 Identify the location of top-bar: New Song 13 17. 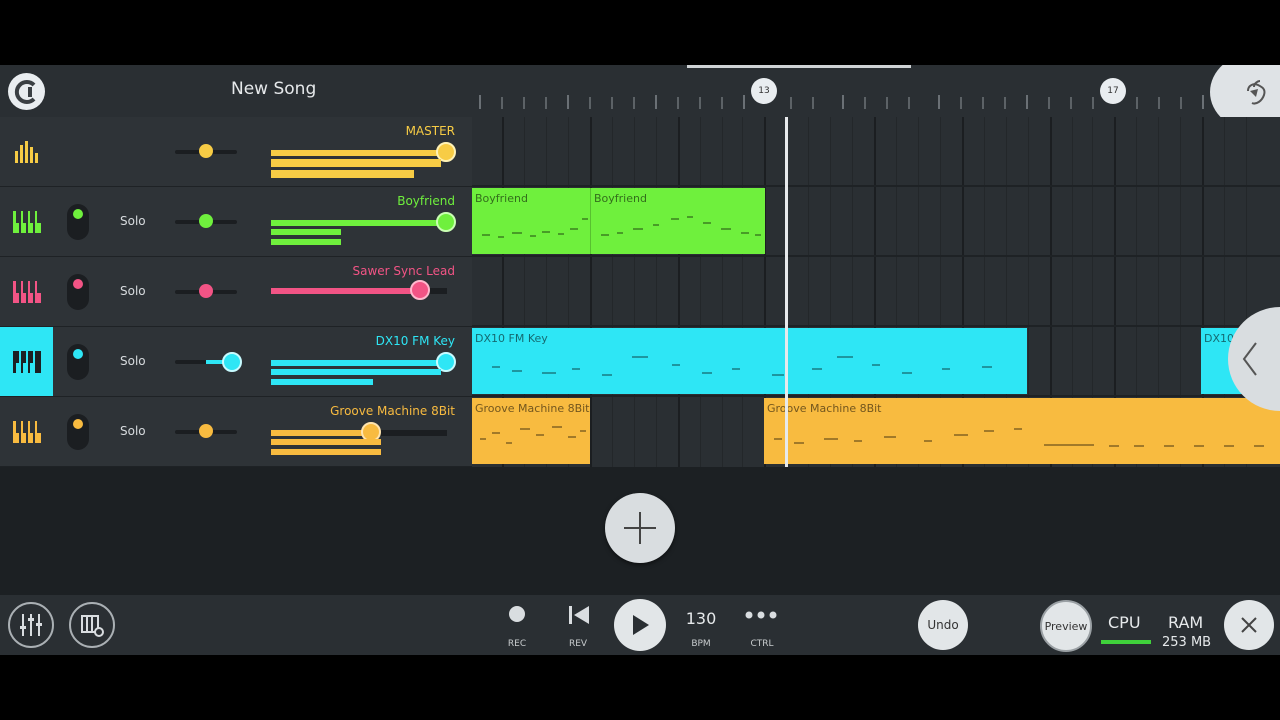
(640, 98).